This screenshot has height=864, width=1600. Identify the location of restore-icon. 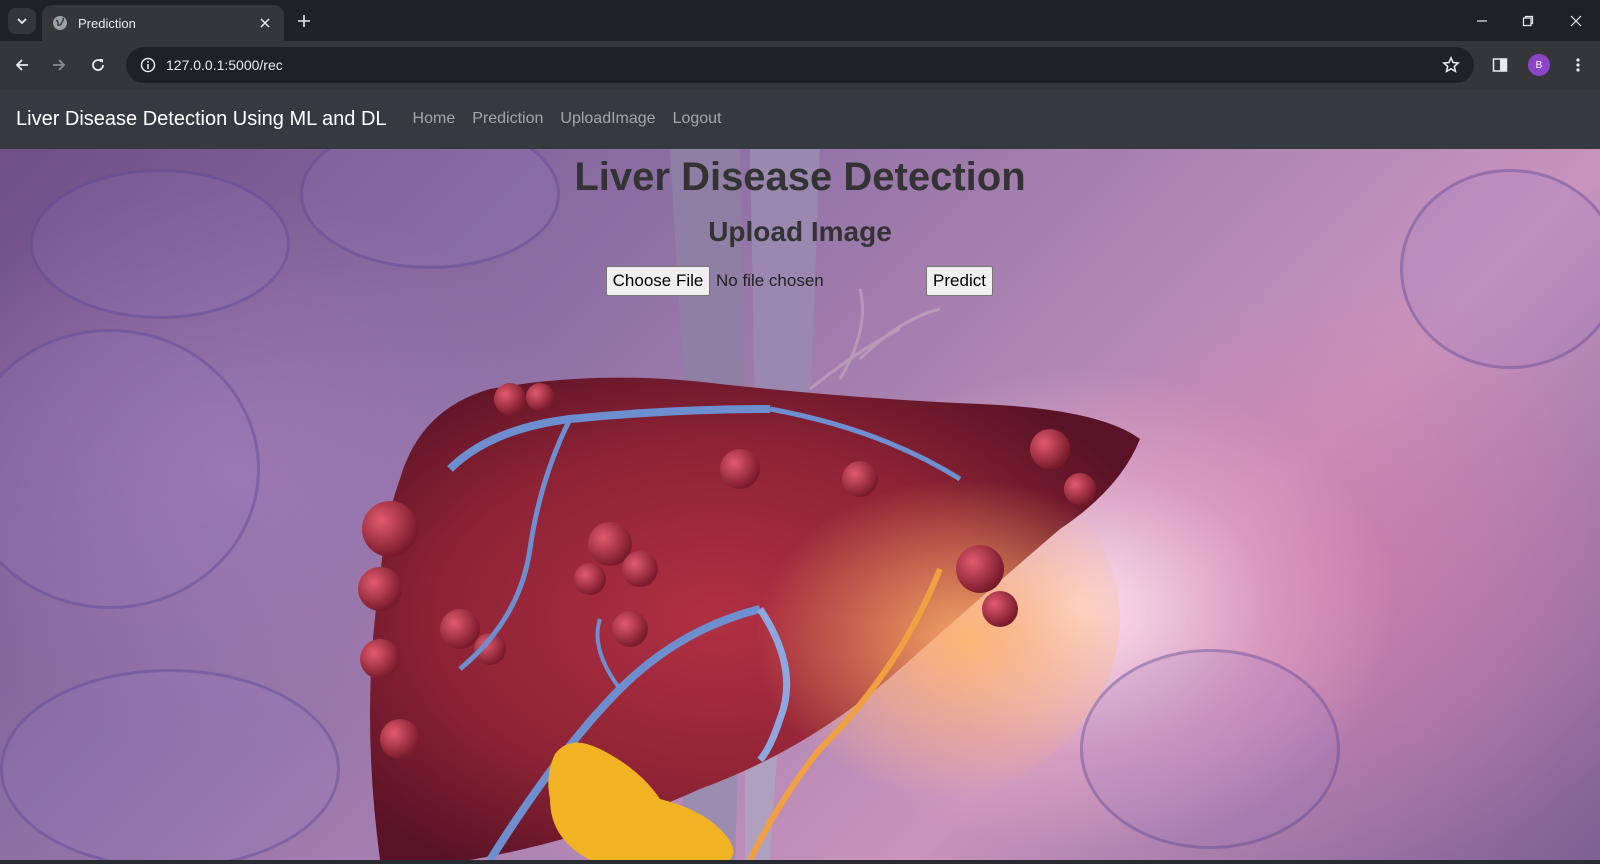
(1528, 21).